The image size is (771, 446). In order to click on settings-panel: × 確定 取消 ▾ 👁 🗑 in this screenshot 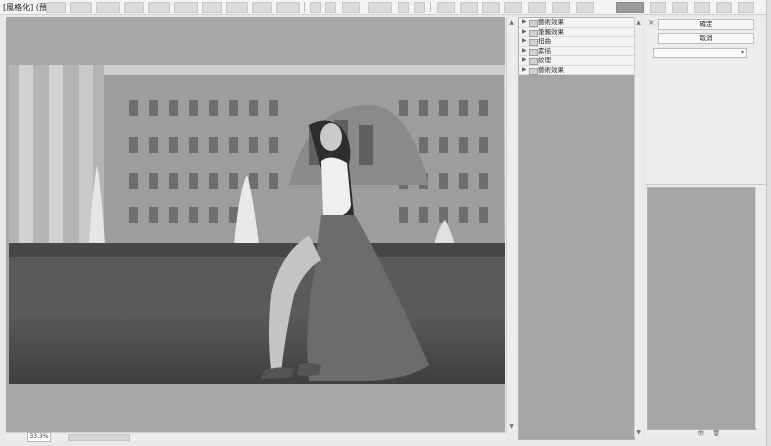, I will do `click(705, 227)`.